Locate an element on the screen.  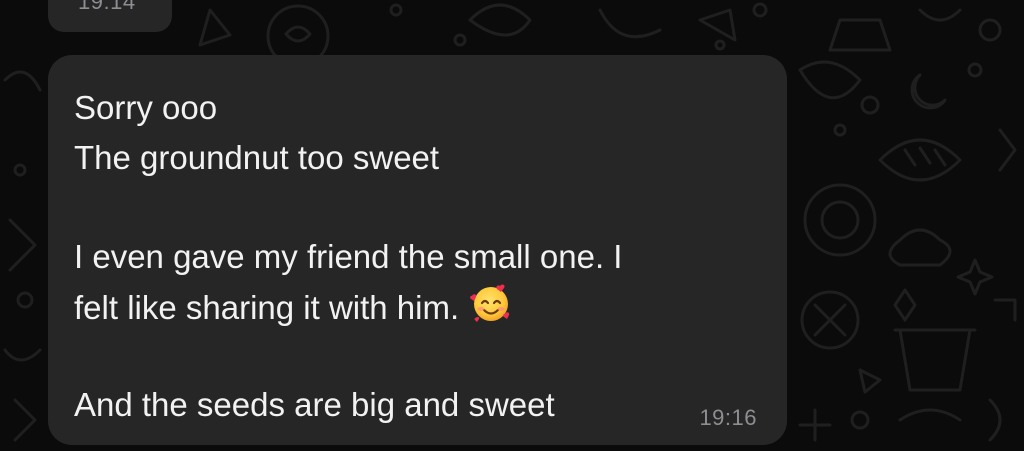
message-line-4: felt like sharing it with him. is located at coordinates (417, 306).